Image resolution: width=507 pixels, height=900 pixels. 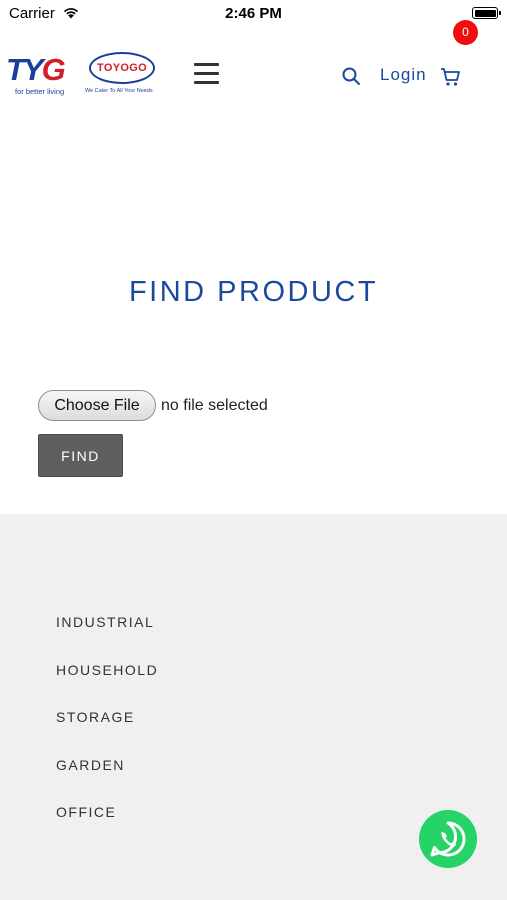 What do you see at coordinates (86, 812) in the screenshot?
I see `footer-link-office: OFFICE` at bounding box center [86, 812].